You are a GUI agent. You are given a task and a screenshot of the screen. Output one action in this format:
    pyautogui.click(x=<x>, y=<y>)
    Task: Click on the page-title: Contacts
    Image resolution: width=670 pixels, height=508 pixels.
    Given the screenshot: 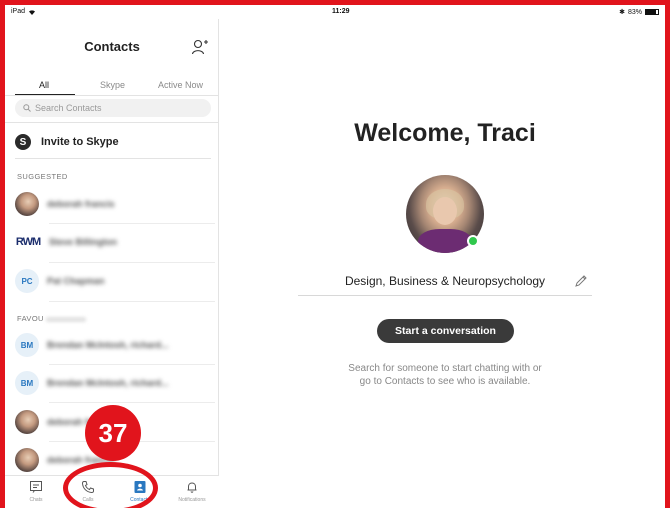 What is the action you would take?
    pyautogui.click(x=112, y=46)
    